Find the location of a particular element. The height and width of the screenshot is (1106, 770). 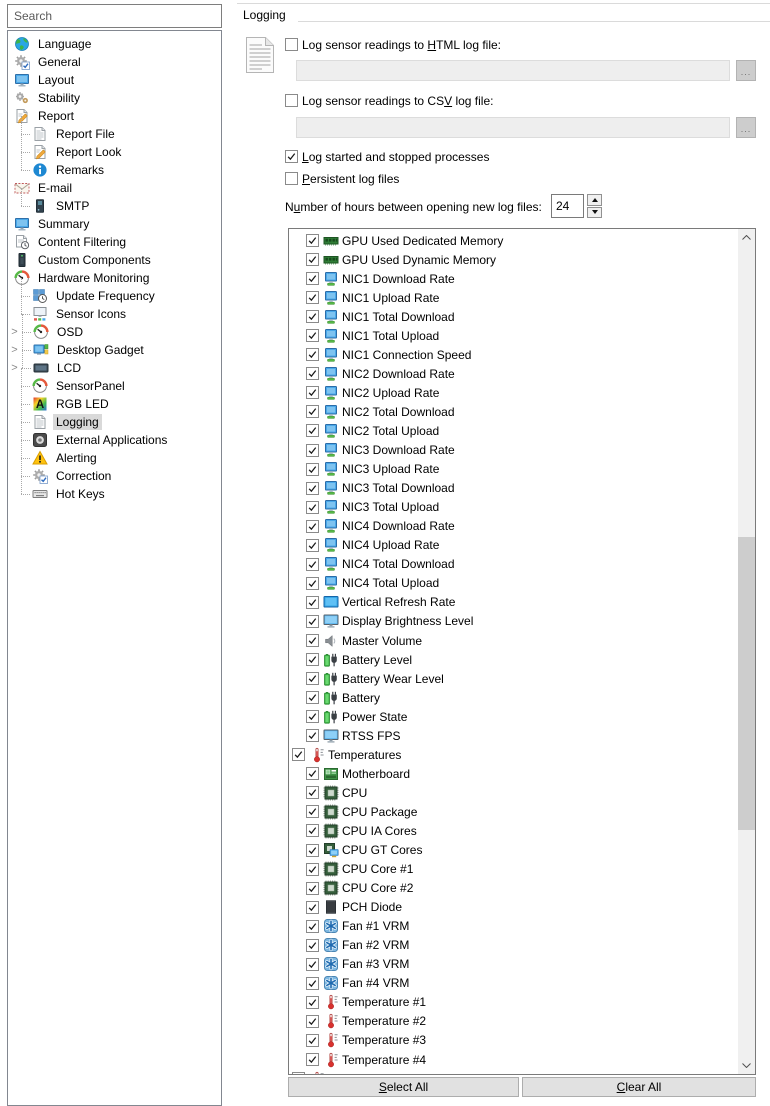

sensor-row-cpu-package: CPU Package is located at coordinates (513, 811).